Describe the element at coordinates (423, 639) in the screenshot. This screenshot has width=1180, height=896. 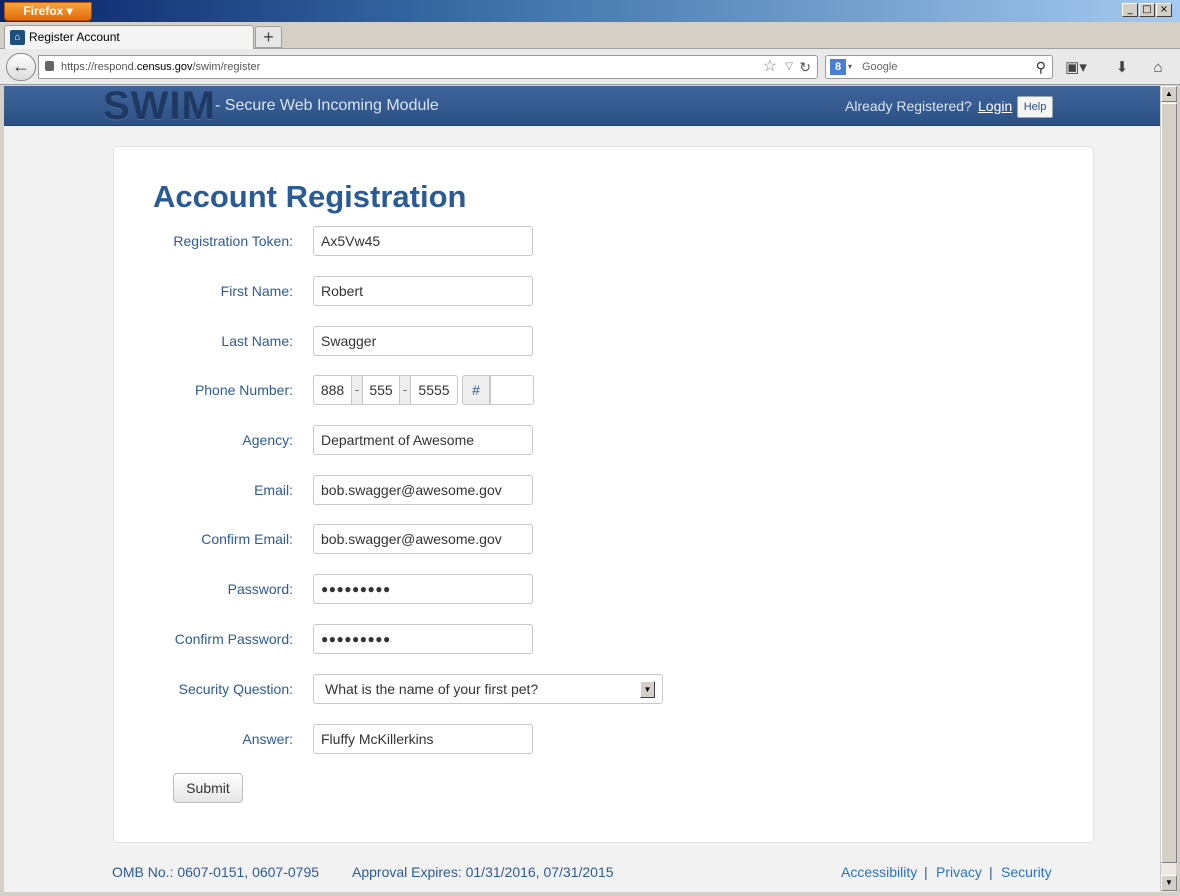
I see `confirm-password-input: ●●●●●●●●●` at that location.